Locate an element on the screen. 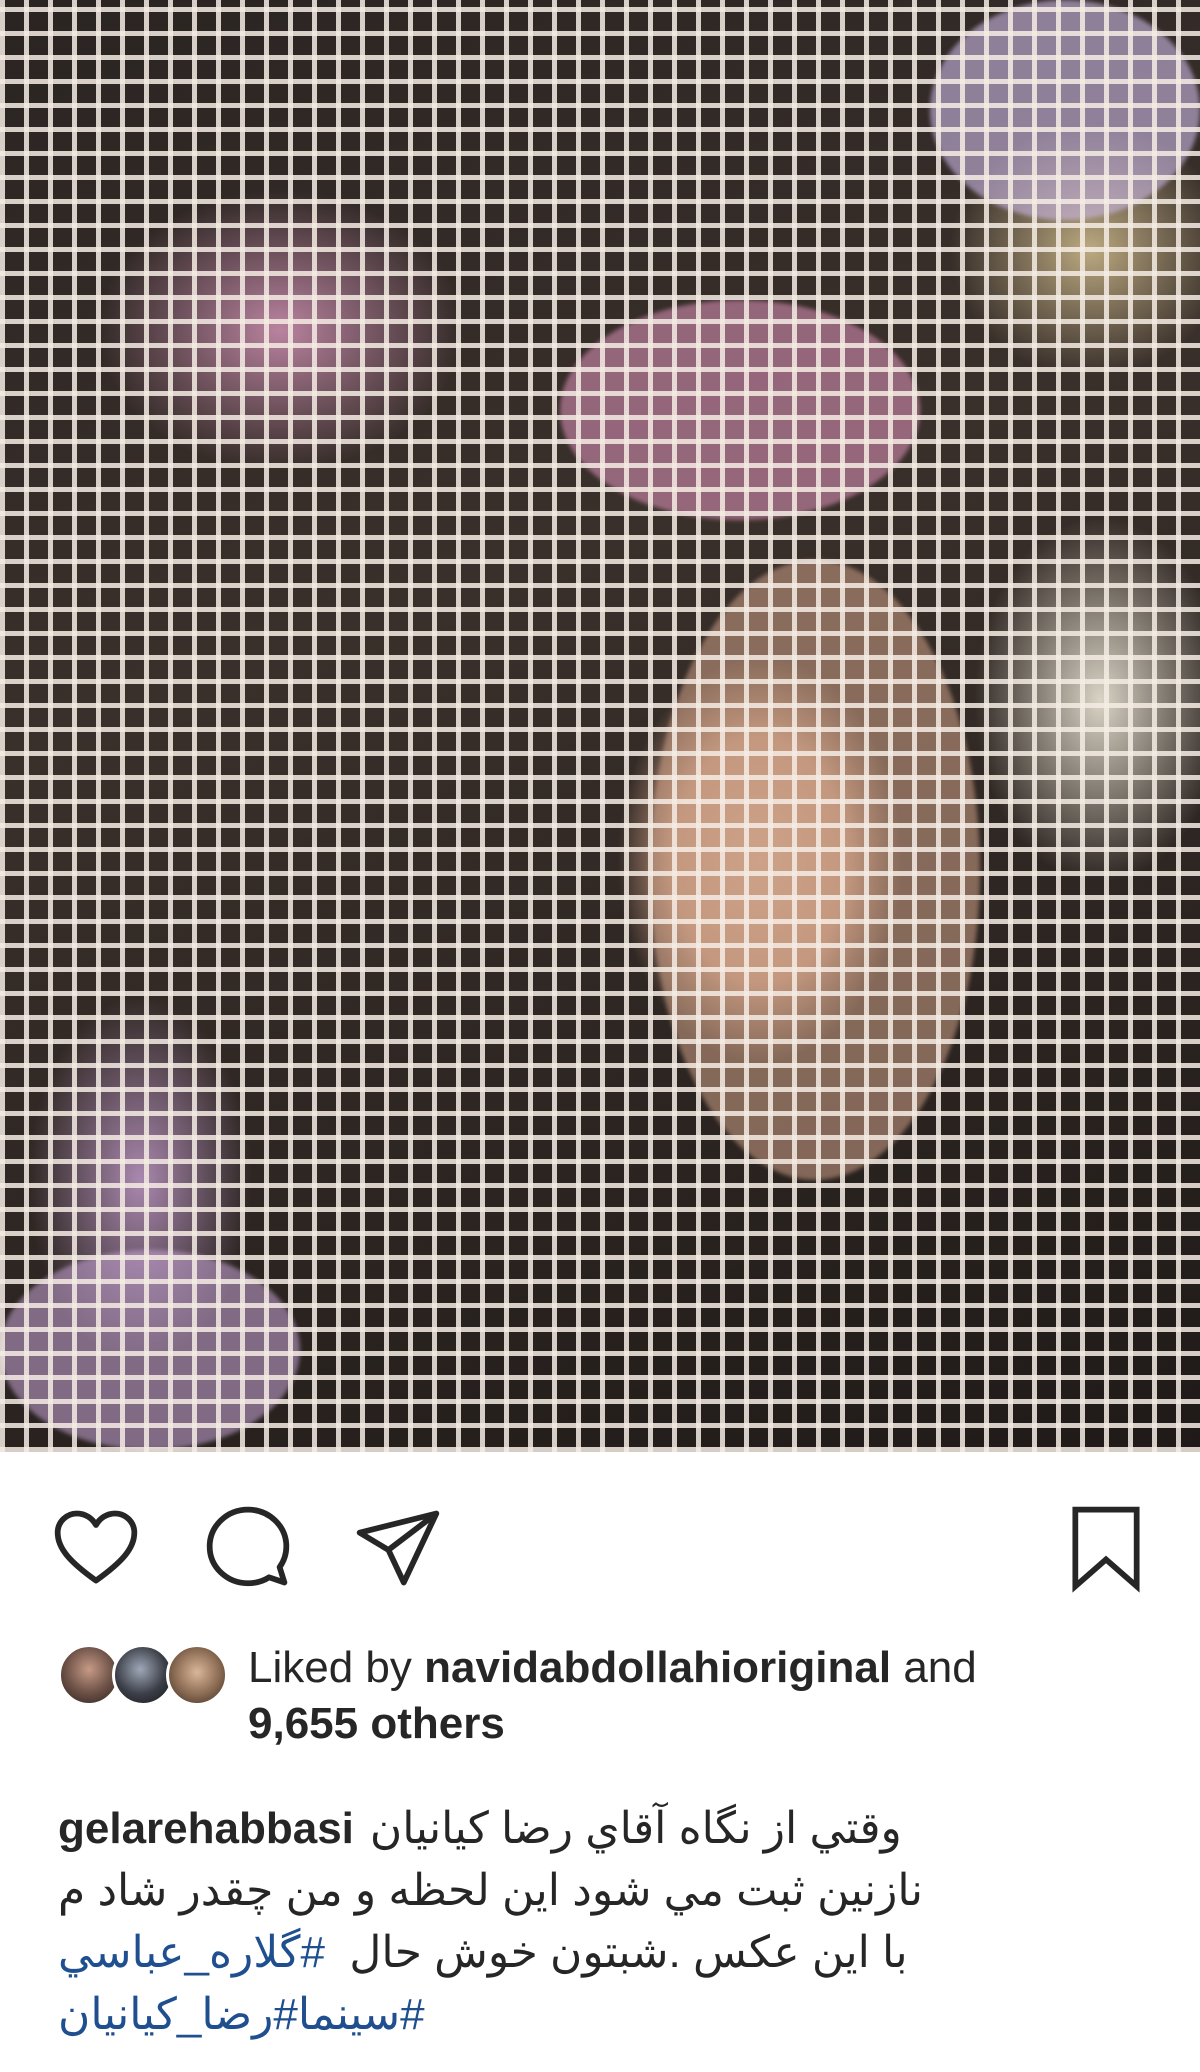 The width and height of the screenshot is (1200, 2072). heart-icon is located at coordinates (96, 1547).